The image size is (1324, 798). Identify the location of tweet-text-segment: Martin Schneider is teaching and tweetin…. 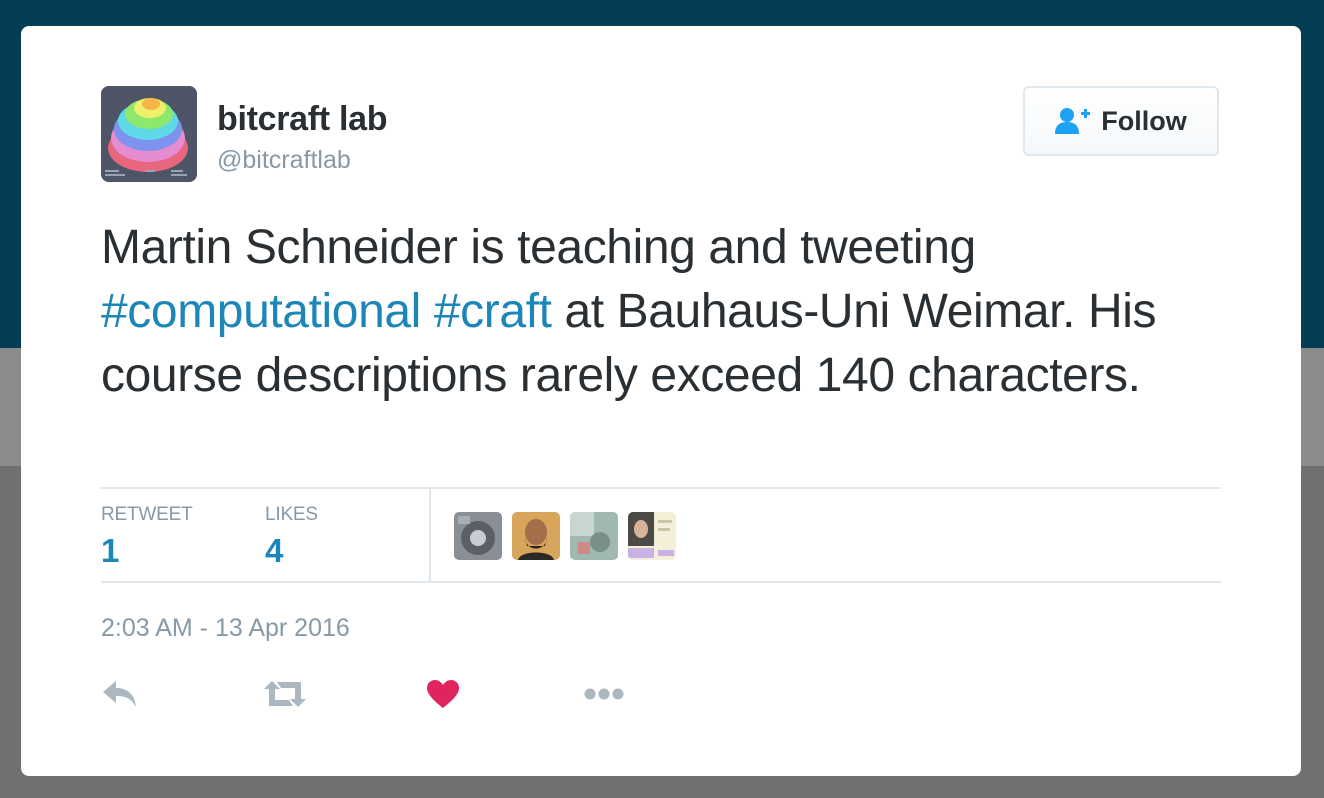
(538, 247).